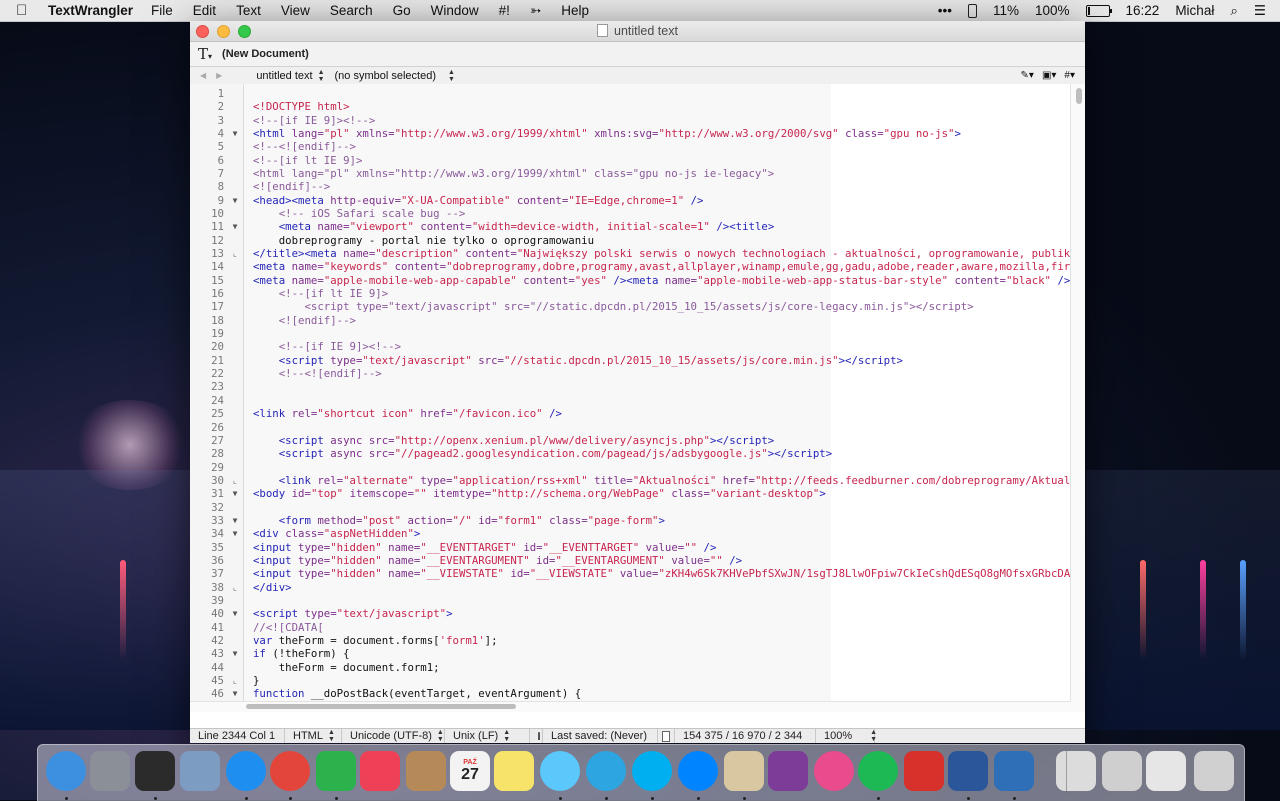 This screenshot has height=801, width=1280. I want to click on spotify-icon, so click(878, 771).